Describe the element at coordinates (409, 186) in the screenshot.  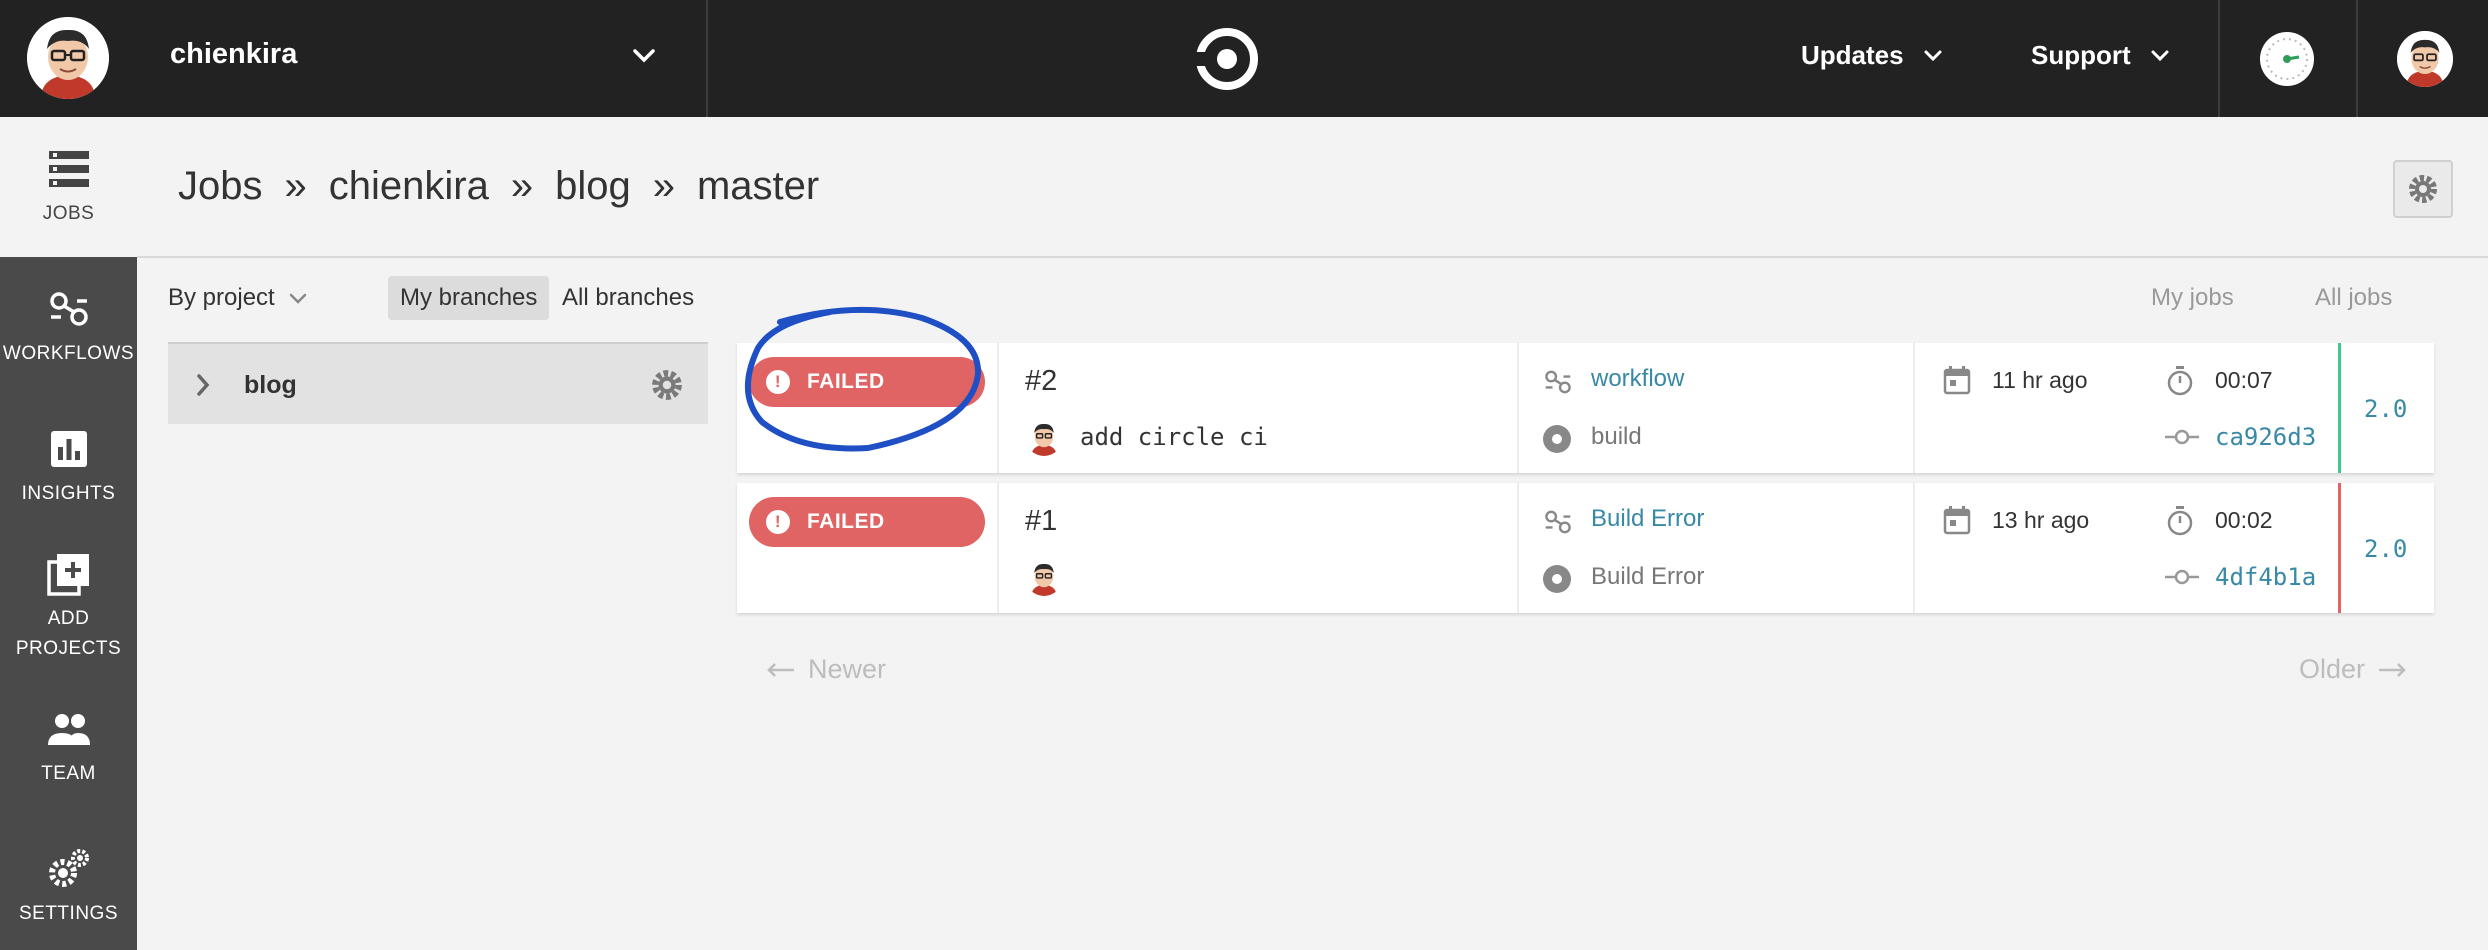
I see `breadcrumb-org: chienkira` at that location.